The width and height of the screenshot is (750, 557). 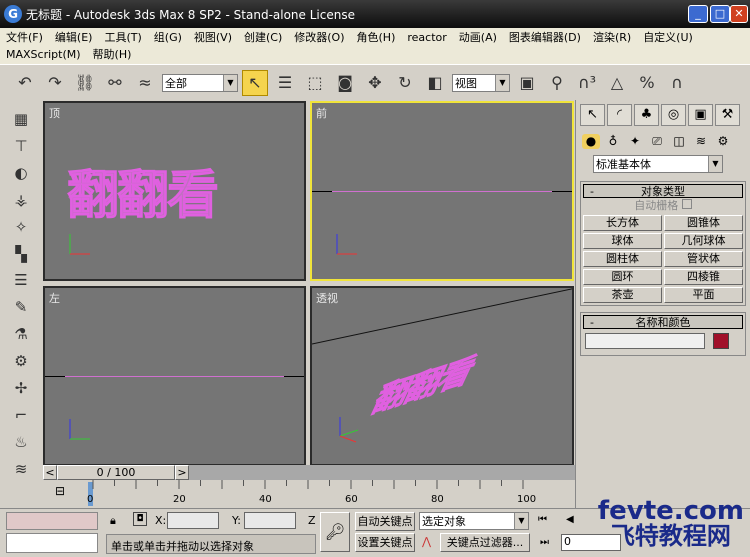 What do you see at coordinates (21, 469) in the screenshot?
I see `space-warps-icon: ≋` at bounding box center [21, 469].